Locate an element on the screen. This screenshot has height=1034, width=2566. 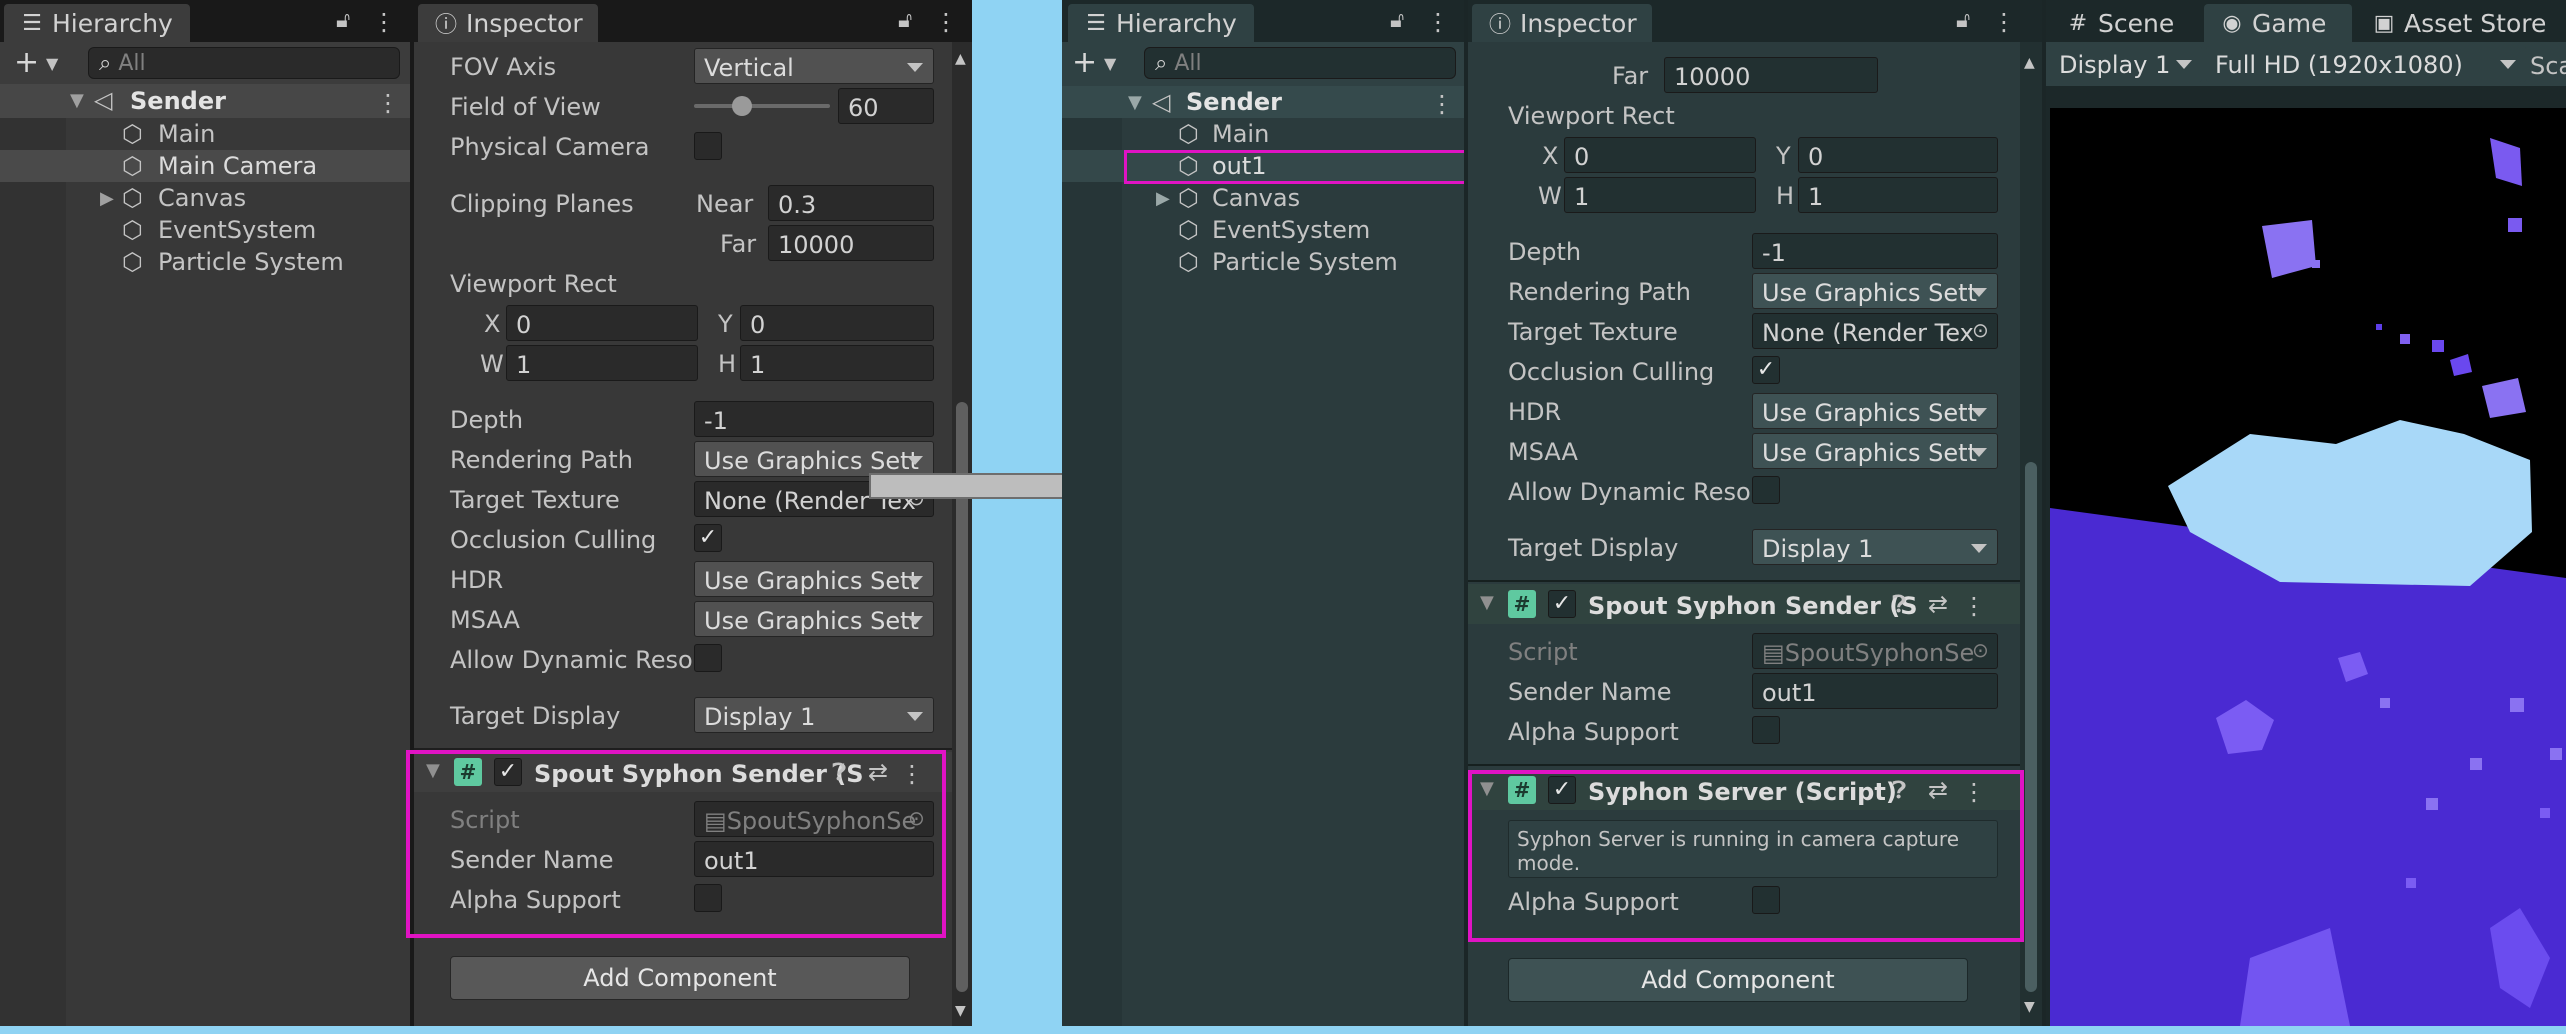
fov-slider-handle is located at coordinates (742, 106).